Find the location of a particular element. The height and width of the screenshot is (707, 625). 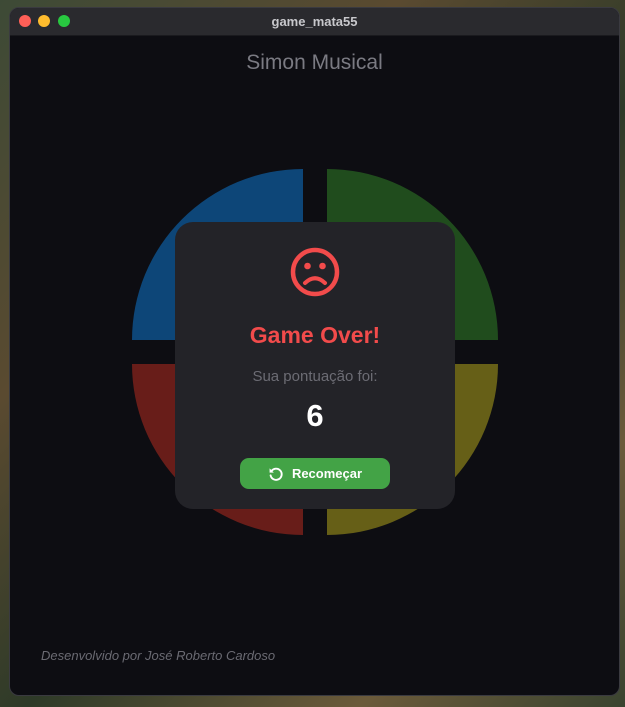

window-title: game_mata55 is located at coordinates (314, 21).